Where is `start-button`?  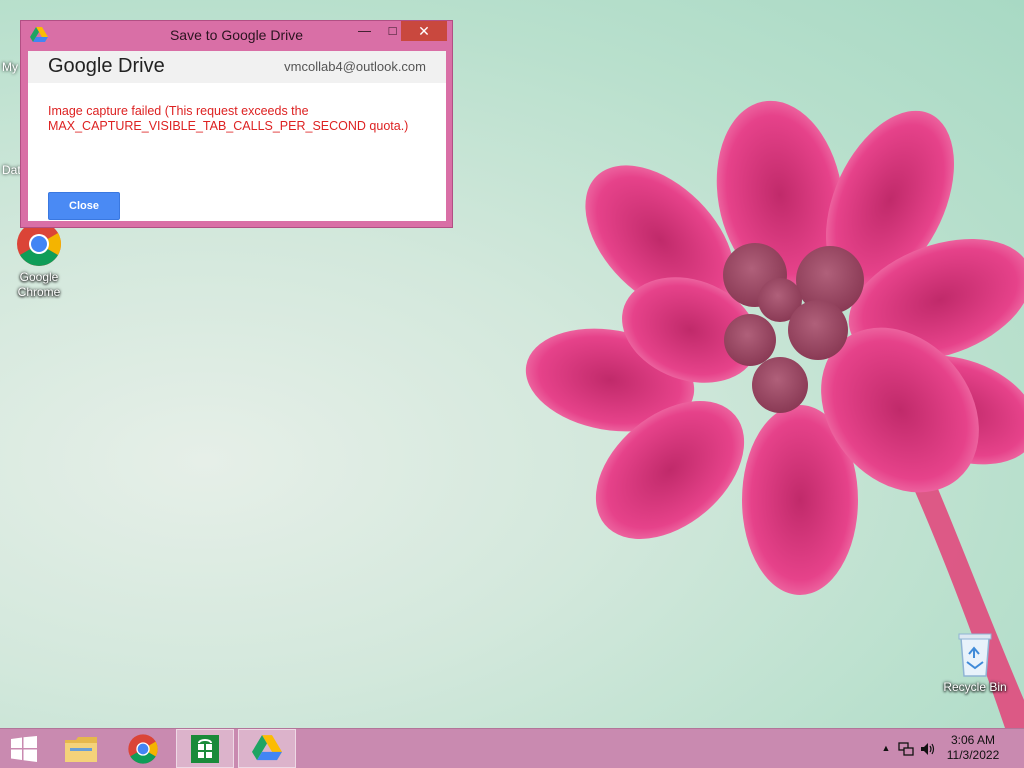 start-button is located at coordinates (24, 748).